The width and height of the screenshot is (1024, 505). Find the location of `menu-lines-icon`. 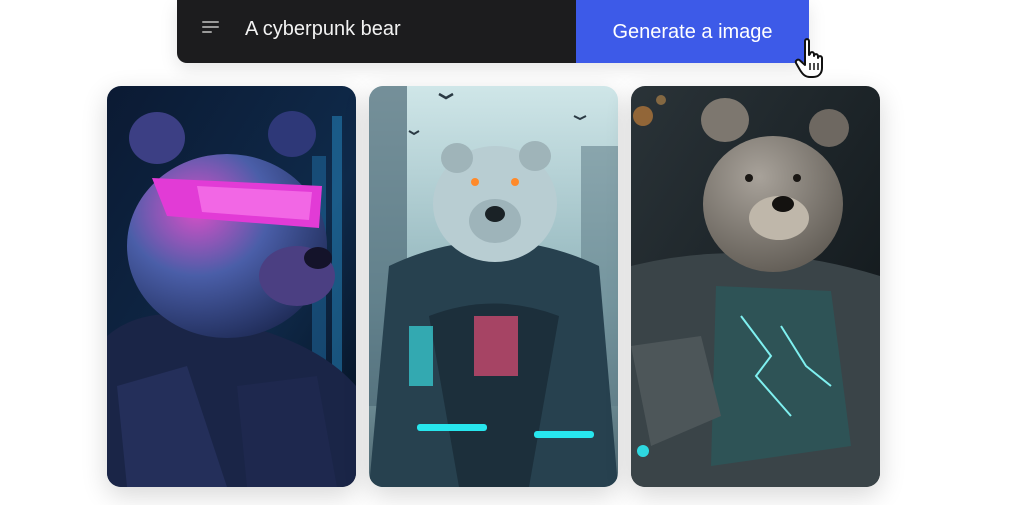

menu-lines-icon is located at coordinates (211, 28).